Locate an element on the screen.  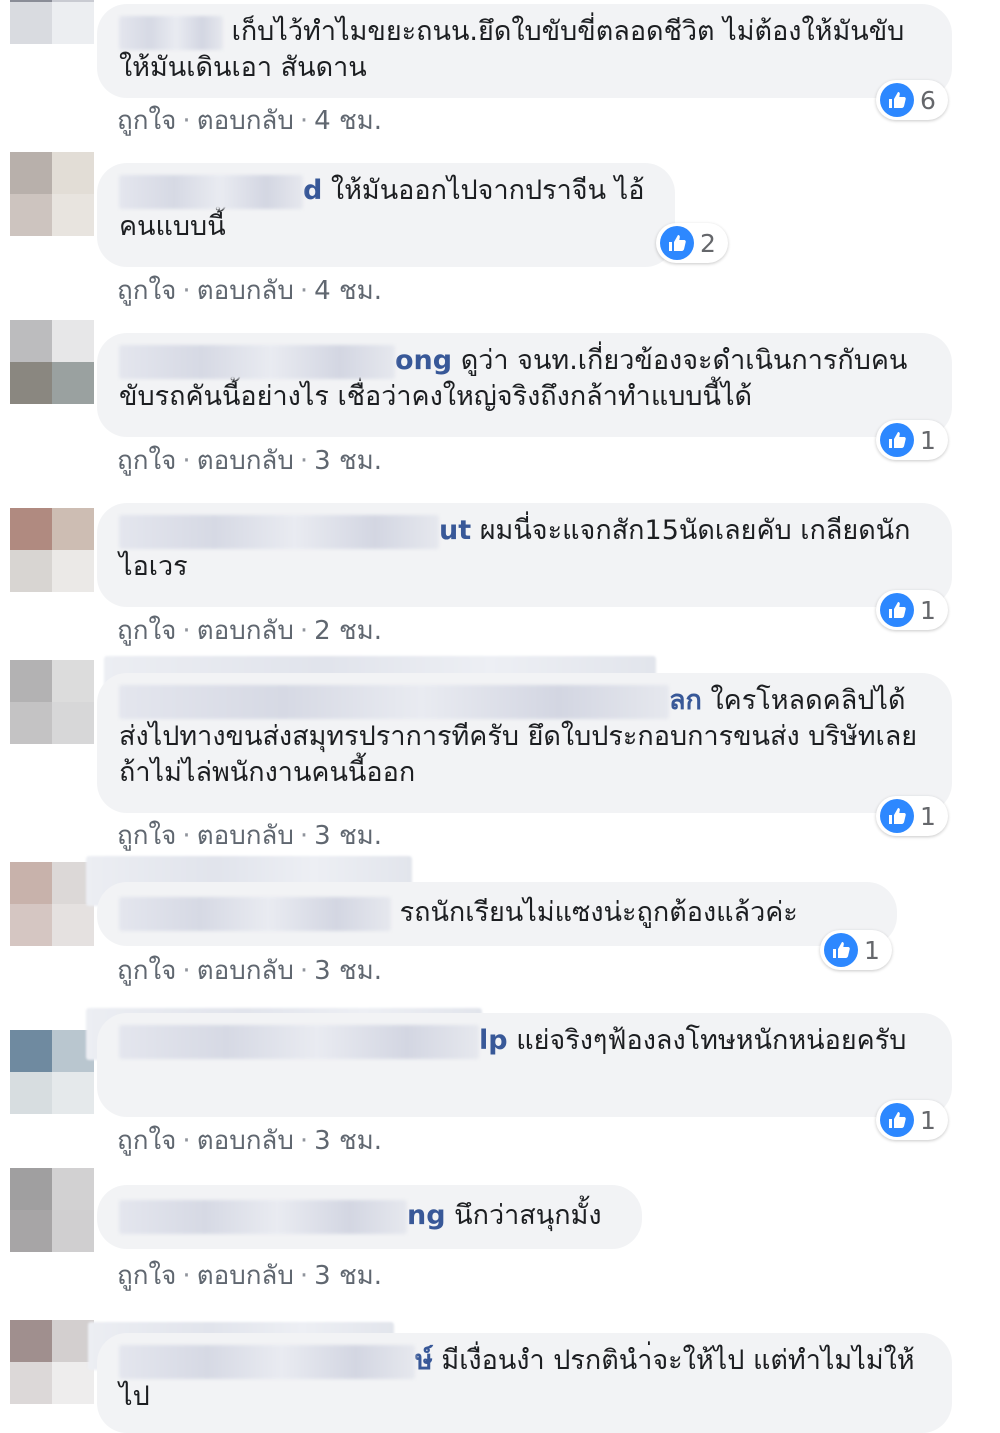
like-count: 2 is located at coordinates (708, 243).